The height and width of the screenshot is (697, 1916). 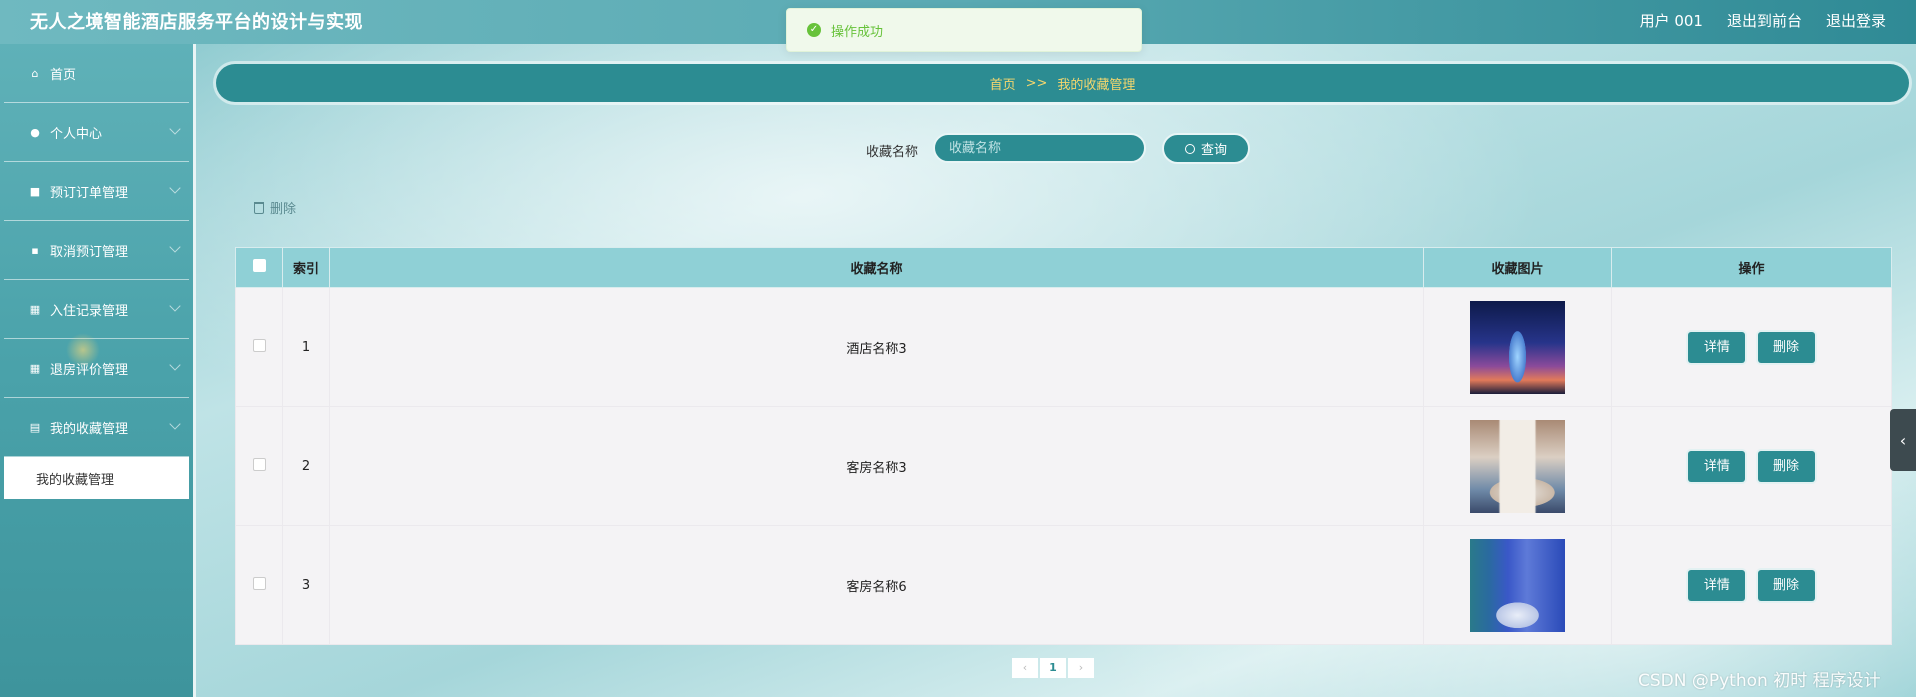 What do you see at coordinates (306, 585) in the screenshot?
I see `row-index: 3` at bounding box center [306, 585].